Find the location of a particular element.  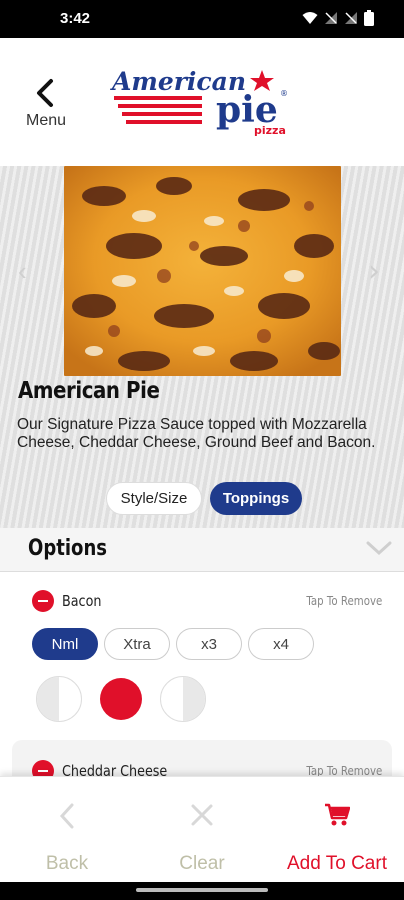

chevron-left-icon is located at coordinates (66, 816).